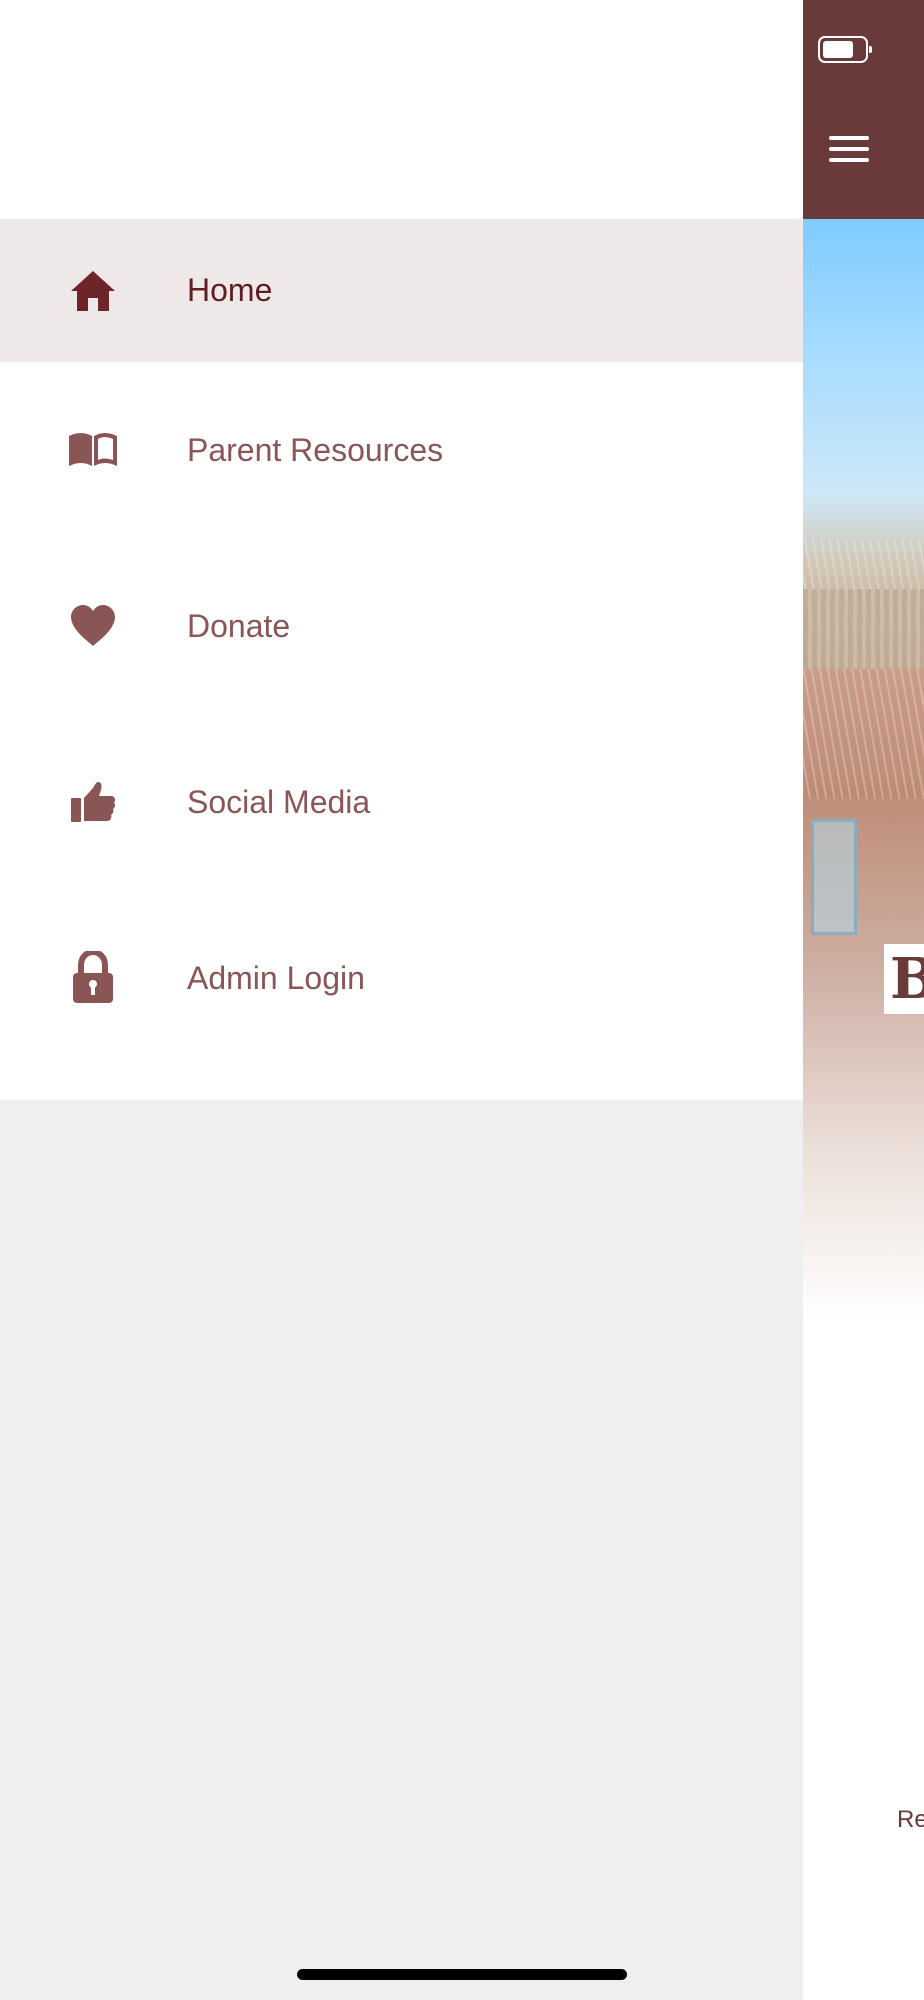 The width and height of the screenshot is (924, 2000). I want to click on book-icon, so click(93, 450).